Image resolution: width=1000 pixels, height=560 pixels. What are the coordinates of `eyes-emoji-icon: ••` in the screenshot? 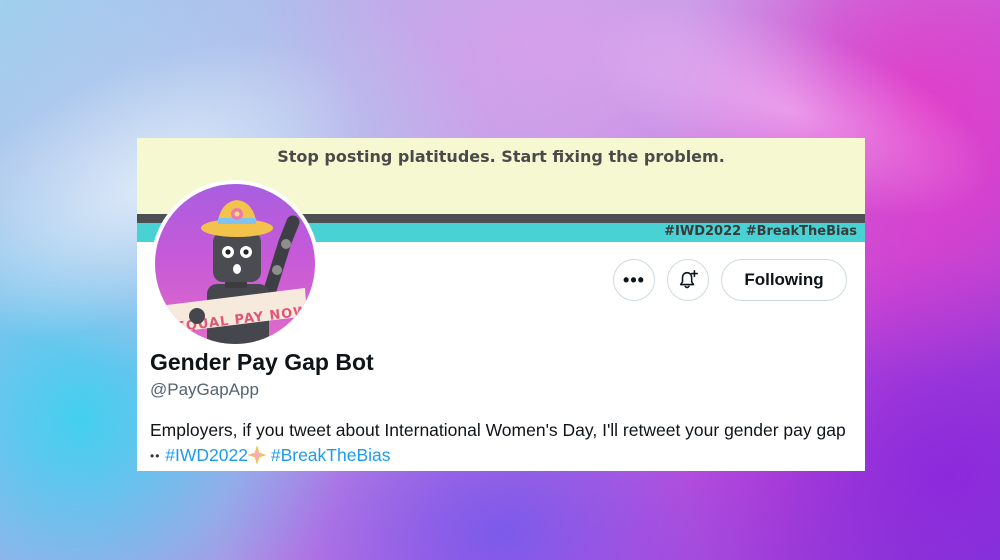 It's located at (155, 456).